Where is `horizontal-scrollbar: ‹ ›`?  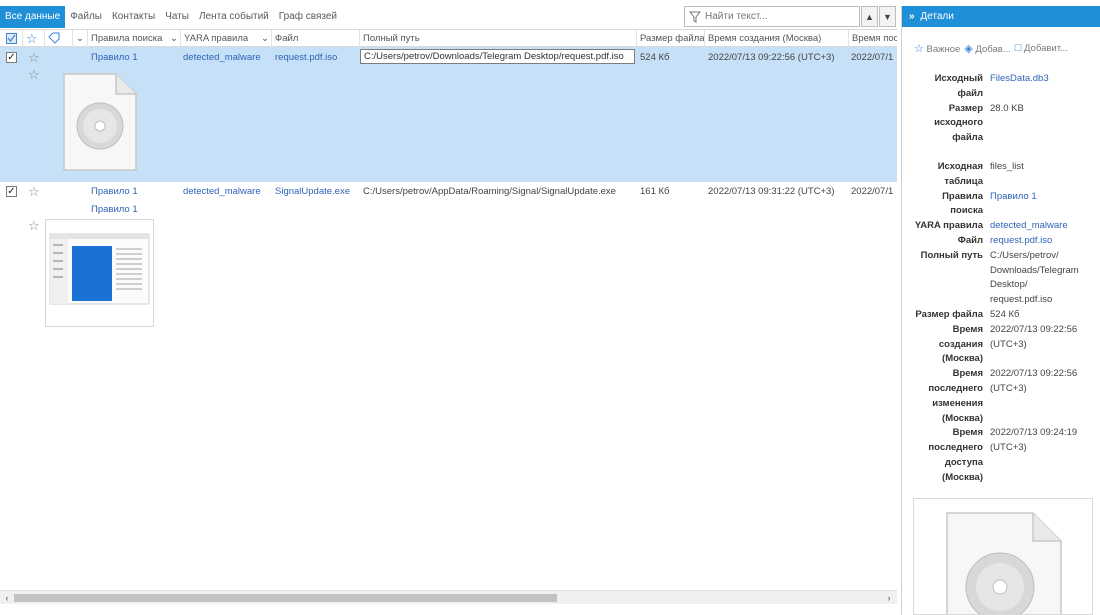
horizontal-scrollbar: ‹ › is located at coordinates (448, 597).